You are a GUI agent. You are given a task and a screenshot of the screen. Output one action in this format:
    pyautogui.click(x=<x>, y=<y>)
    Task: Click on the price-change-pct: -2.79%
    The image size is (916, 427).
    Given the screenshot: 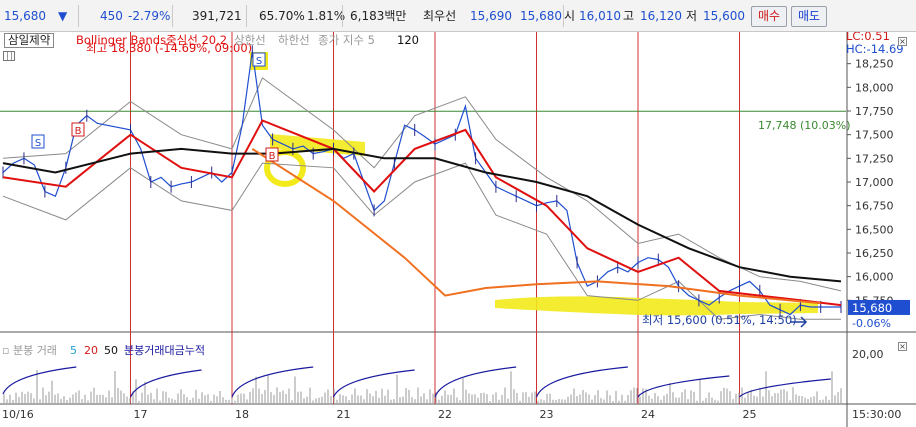 What is the action you would take?
    pyautogui.click(x=149, y=16)
    